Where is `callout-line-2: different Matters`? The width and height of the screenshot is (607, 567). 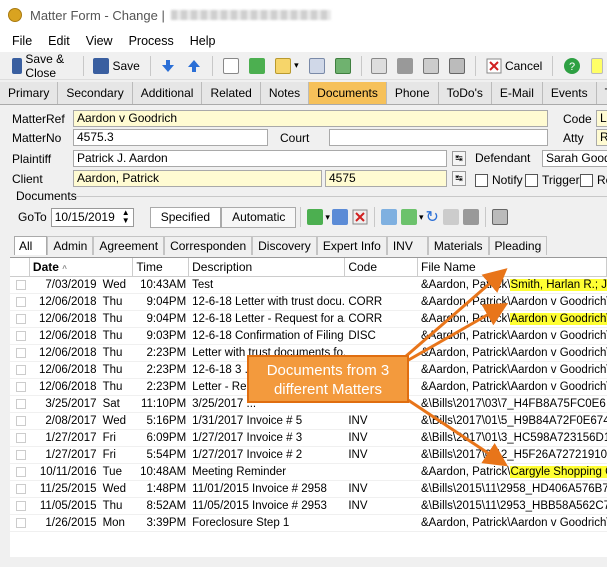 callout-line-2: different Matters is located at coordinates (328, 389).